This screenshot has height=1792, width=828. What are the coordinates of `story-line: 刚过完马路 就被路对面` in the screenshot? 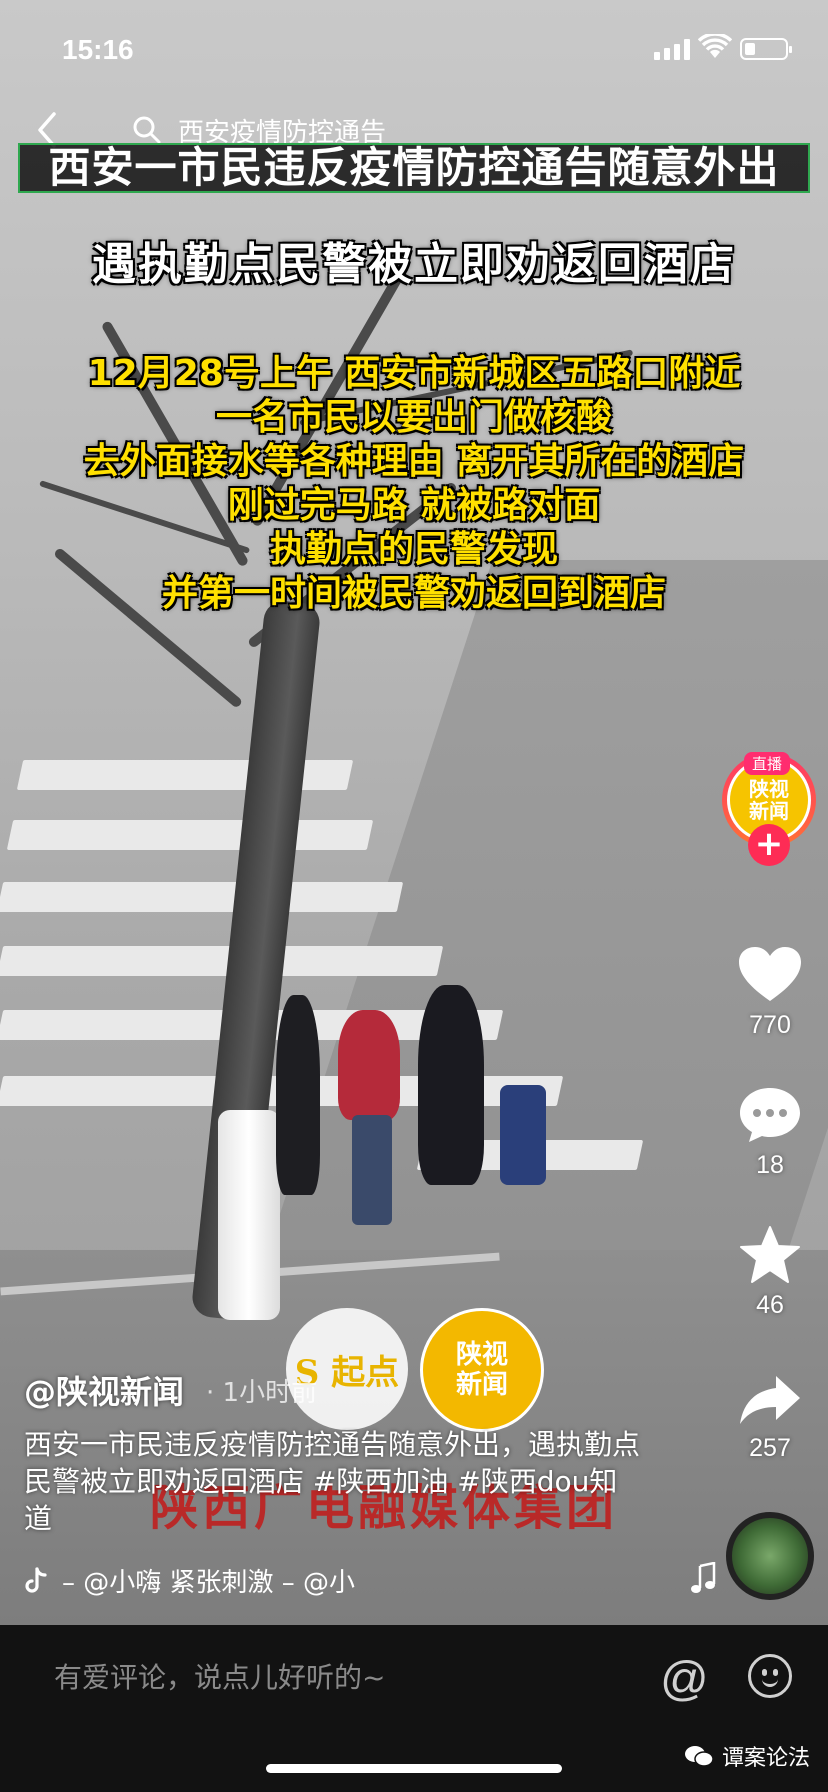 It's located at (414, 505).